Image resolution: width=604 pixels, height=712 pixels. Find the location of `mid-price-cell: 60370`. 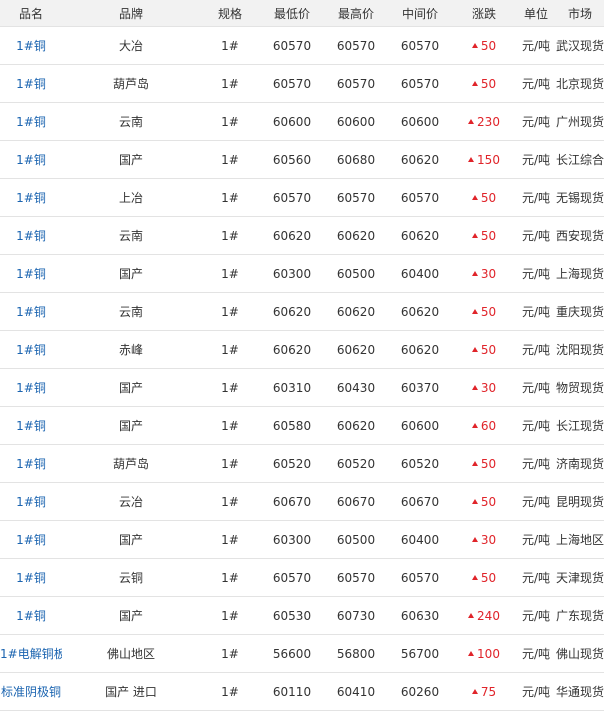

mid-price-cell: 60370 is located at coordinates (420, 387).